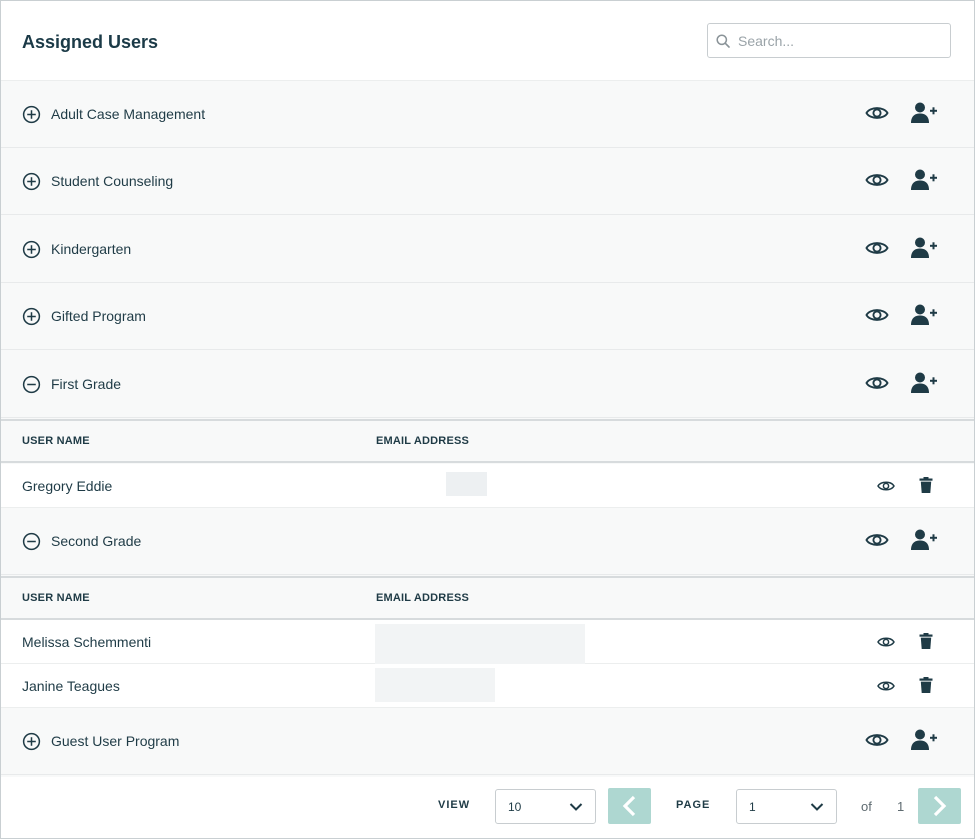  What do you see at coordinates (840, 41) in the screenshot?
I see `search-input` at bounding box center [840, 41].